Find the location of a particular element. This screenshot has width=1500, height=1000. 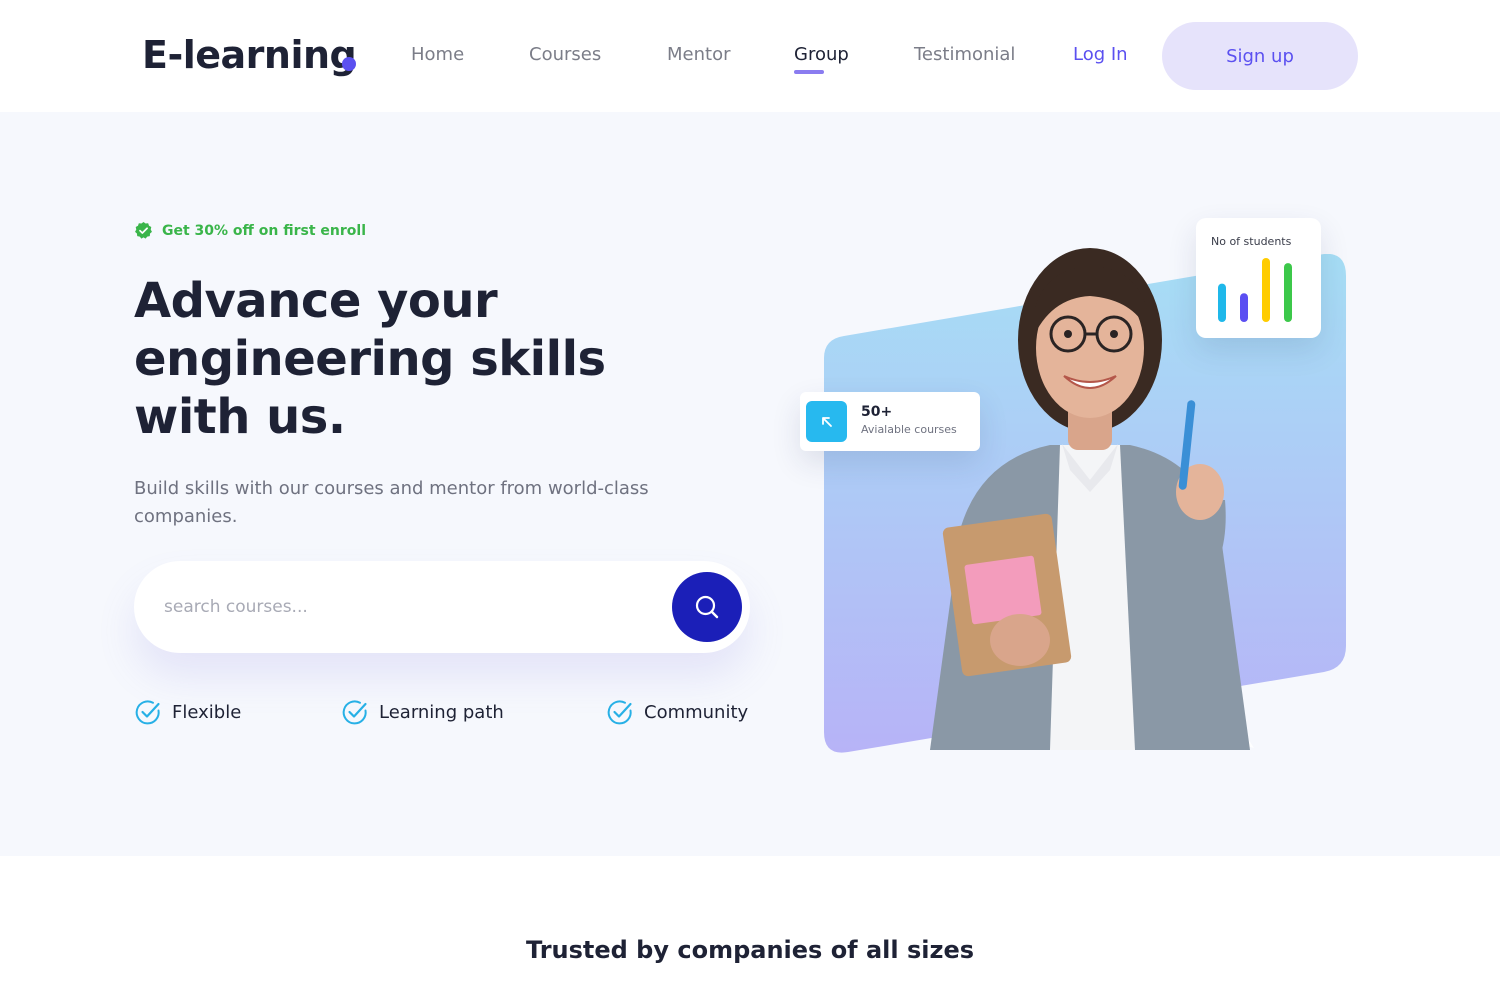

arrow-up-left-icon is located at coordinates (826, 421).